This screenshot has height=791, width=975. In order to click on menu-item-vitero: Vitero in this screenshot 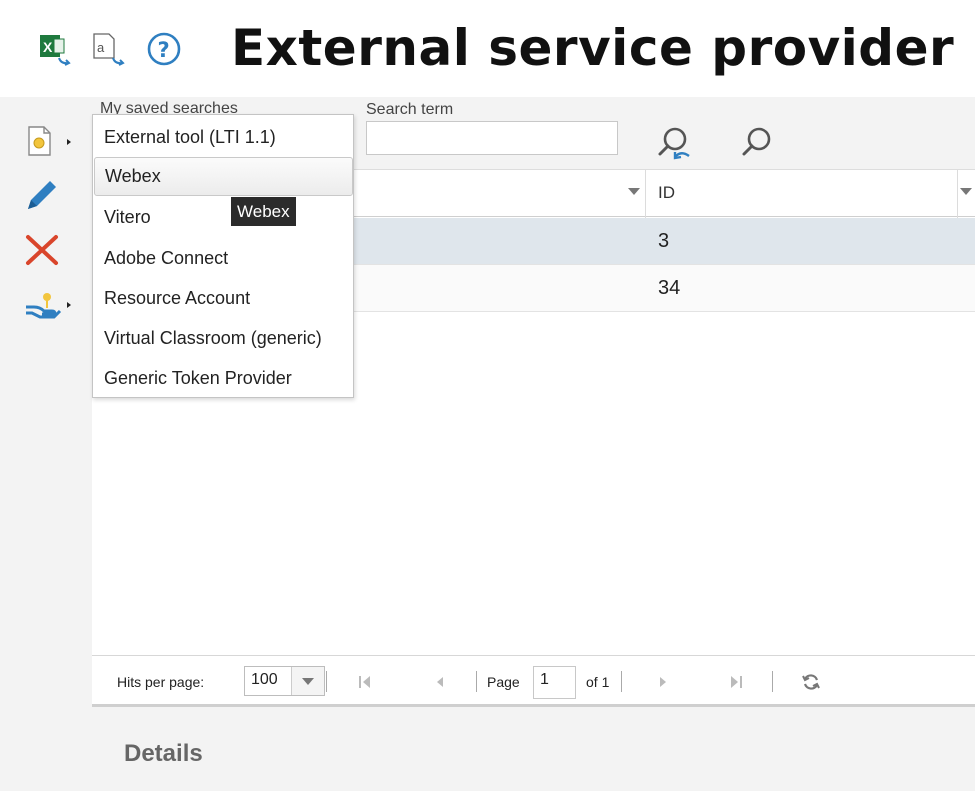, I will do `click(224, 217)`.